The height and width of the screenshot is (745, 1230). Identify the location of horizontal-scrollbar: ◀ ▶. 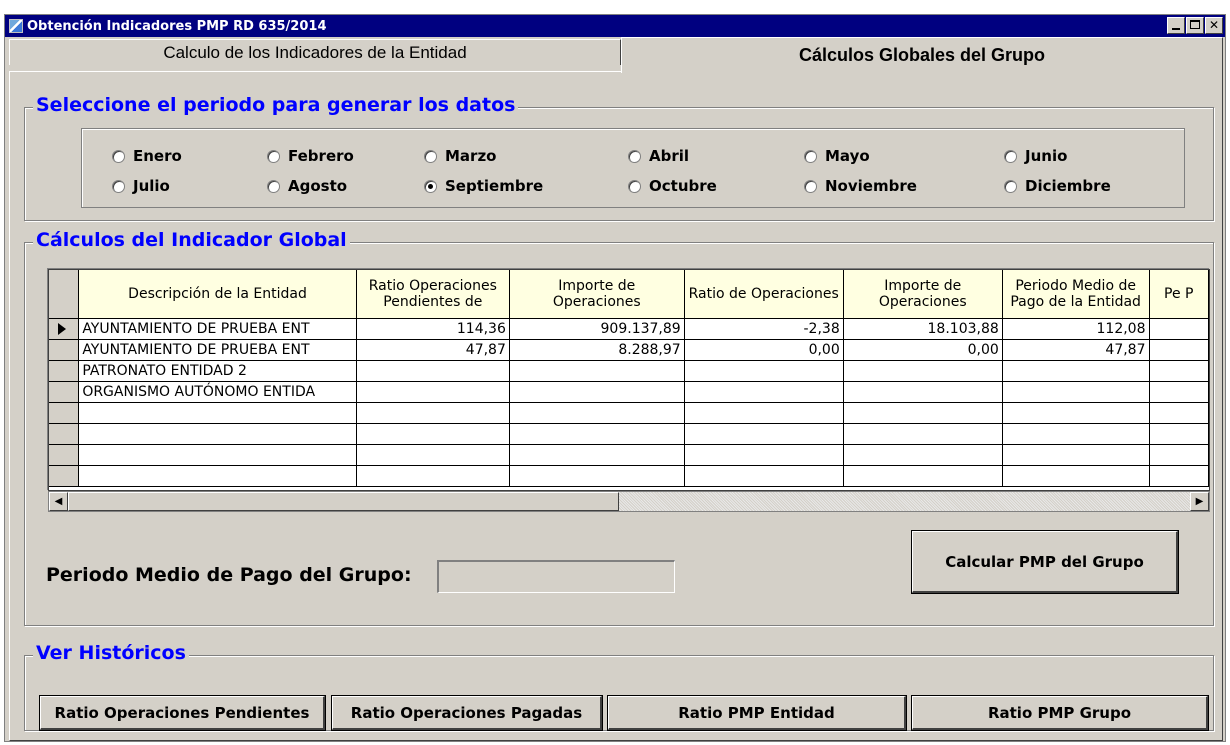
(629, 501).